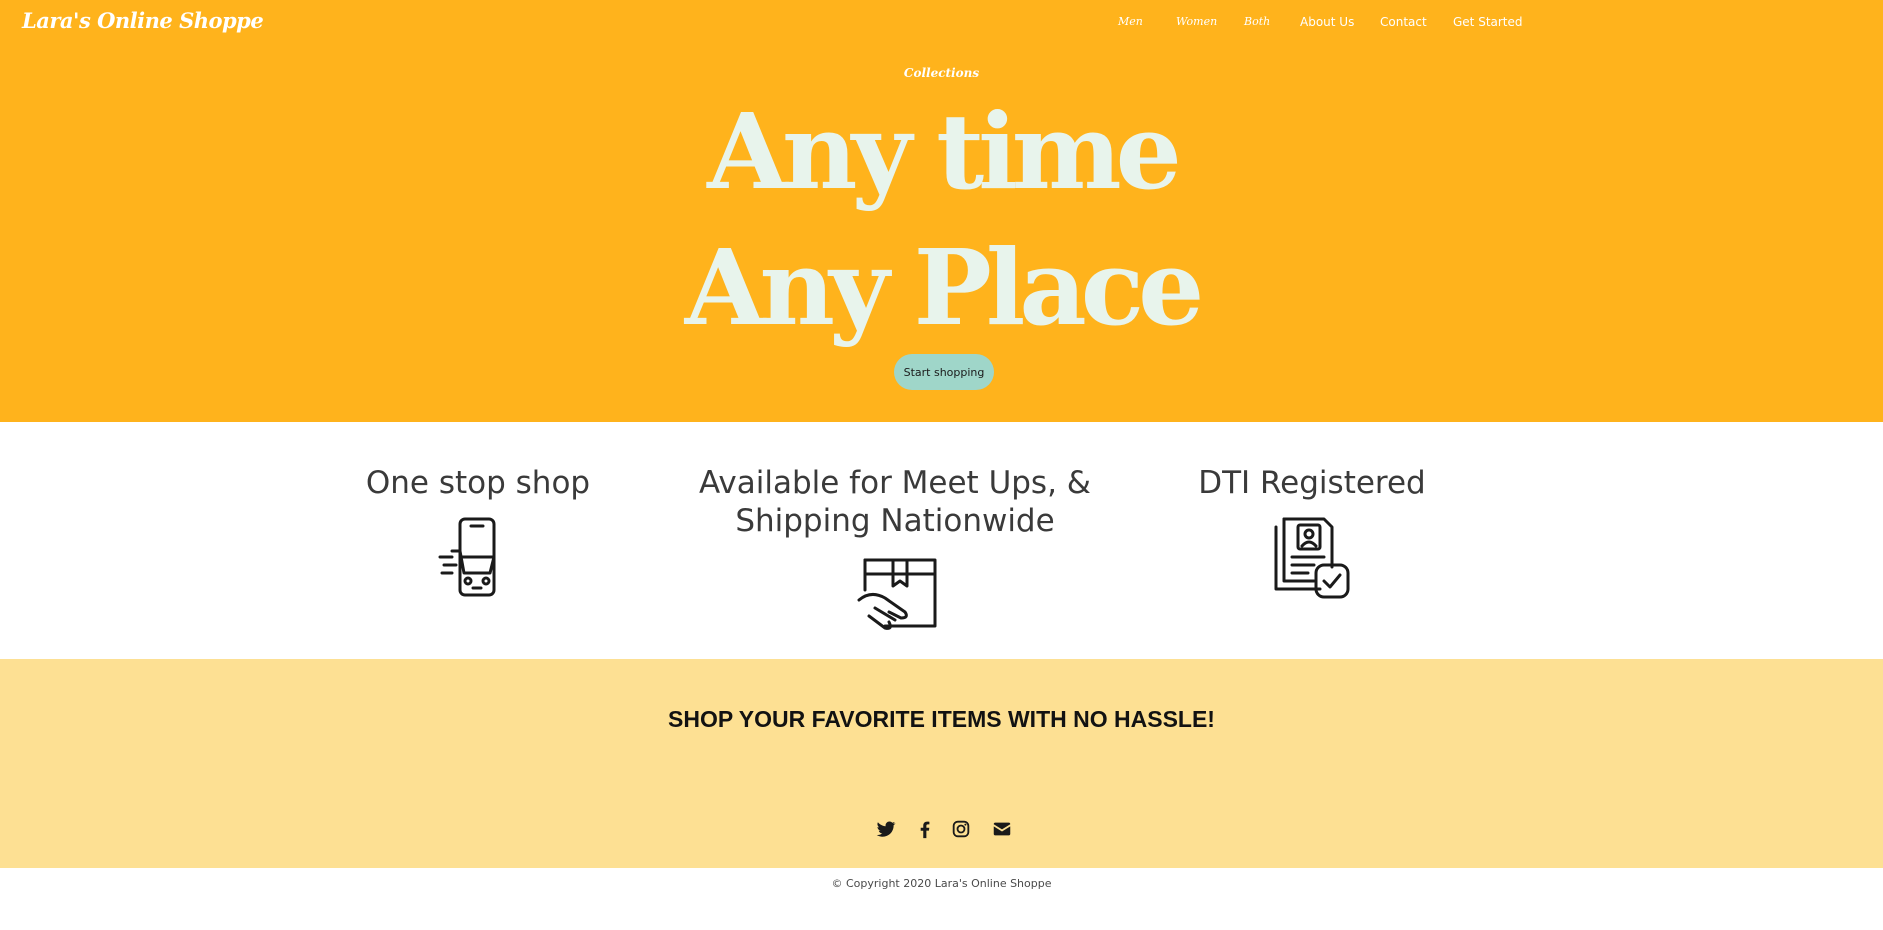  Describe the element at coordinates (897, 594) in the screenshot. I see `package-handshake-icon` at that location.